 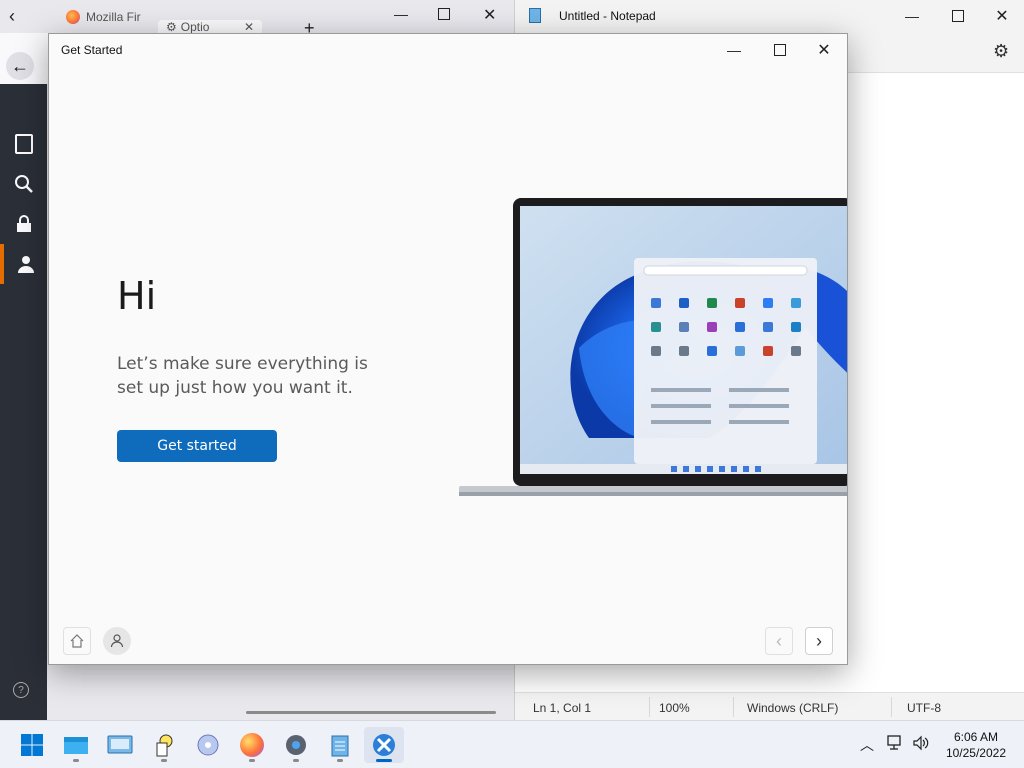 I want to click on notepad-titlebar: Untitled - Notepad — ✕, so click(x=769, y=16).